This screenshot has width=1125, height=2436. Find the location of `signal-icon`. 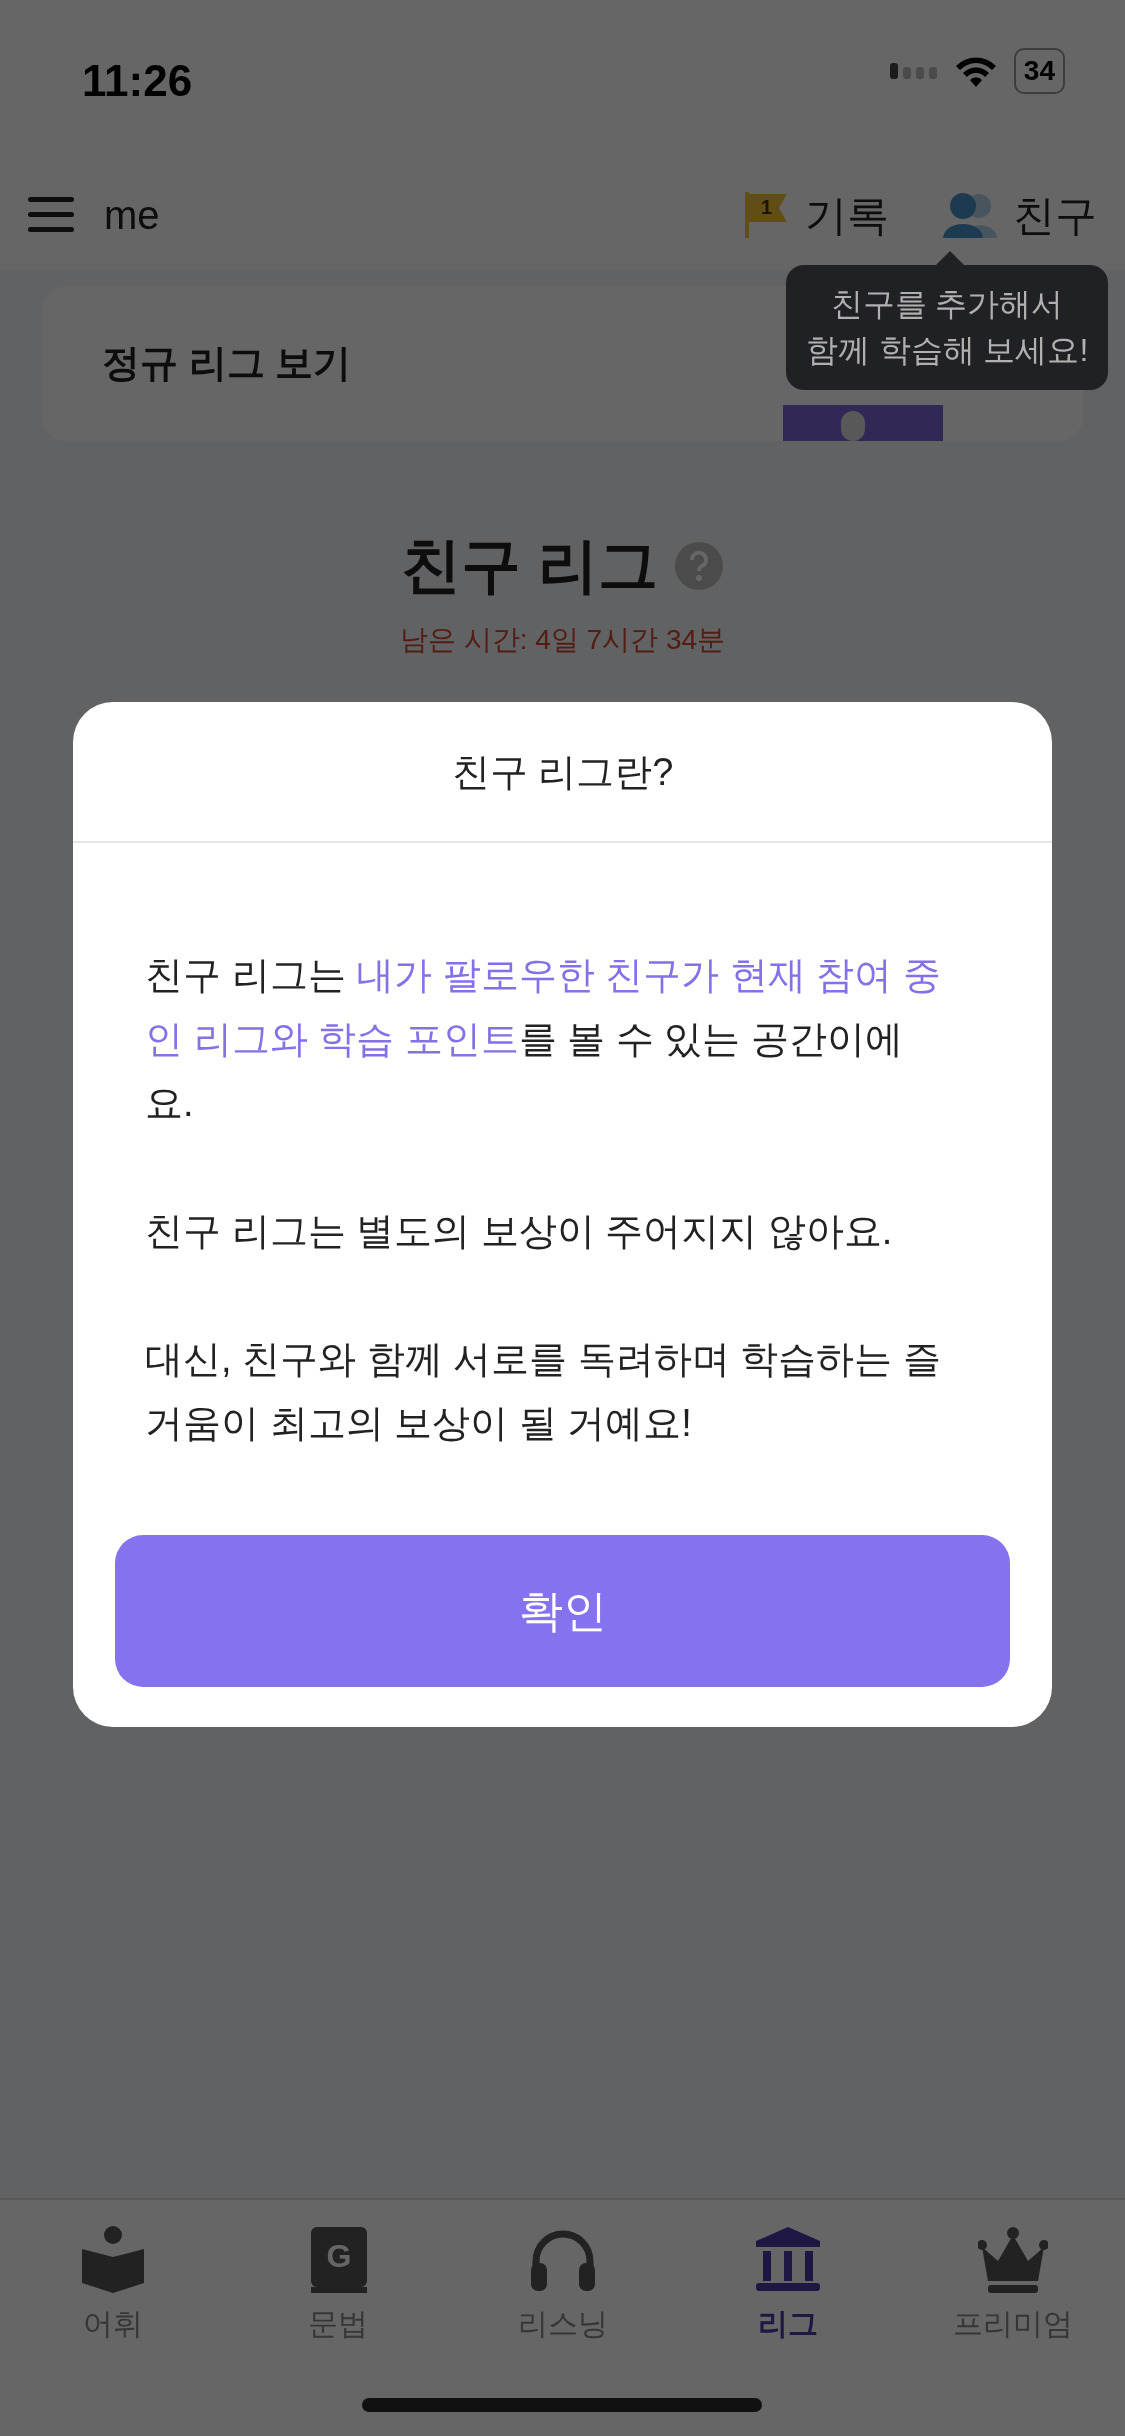

signal-icon is located at coordinates (913, 71).